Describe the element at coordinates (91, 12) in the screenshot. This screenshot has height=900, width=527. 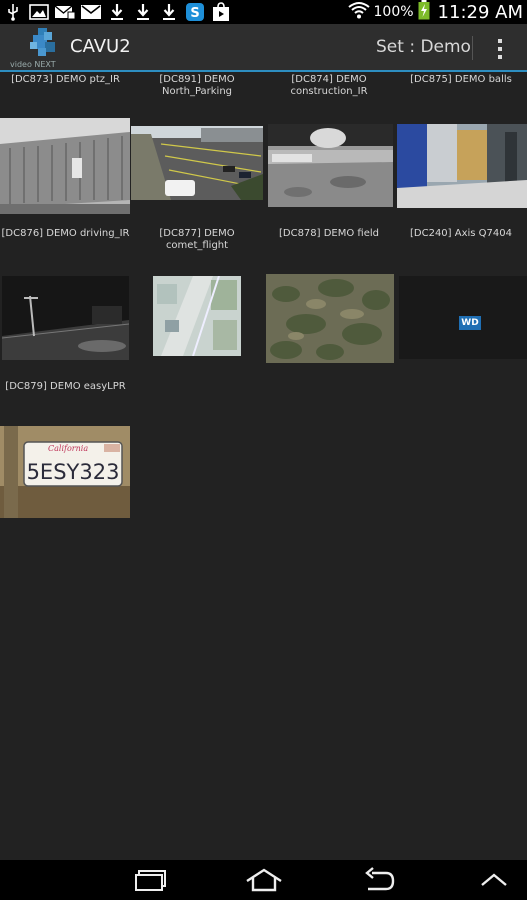
I see `gmail-icon` at that location.